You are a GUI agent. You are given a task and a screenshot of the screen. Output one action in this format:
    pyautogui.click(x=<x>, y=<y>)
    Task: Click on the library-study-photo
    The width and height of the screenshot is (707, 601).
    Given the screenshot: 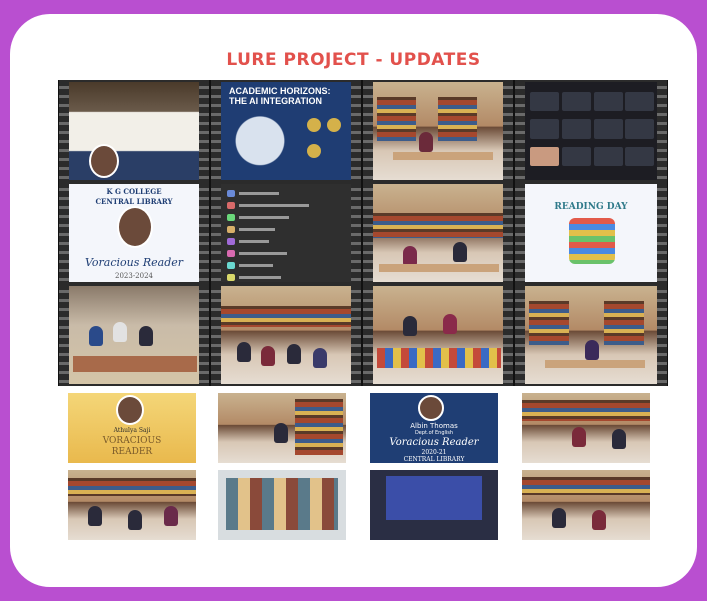 What is the action you would take?
    pyautogui.click(x=591, y=335)
    